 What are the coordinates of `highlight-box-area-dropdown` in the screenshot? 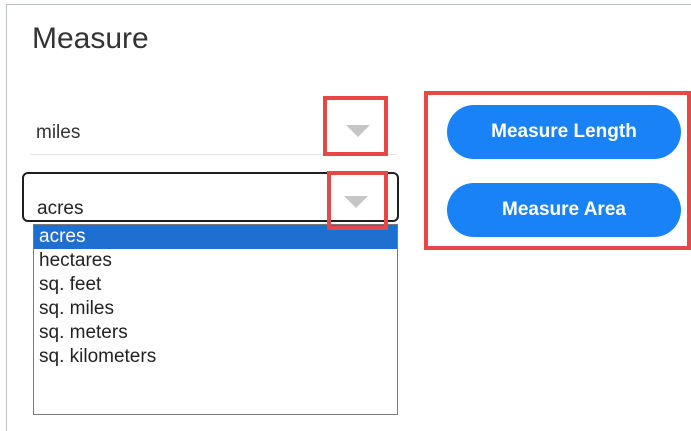 It's located at (357, 200).